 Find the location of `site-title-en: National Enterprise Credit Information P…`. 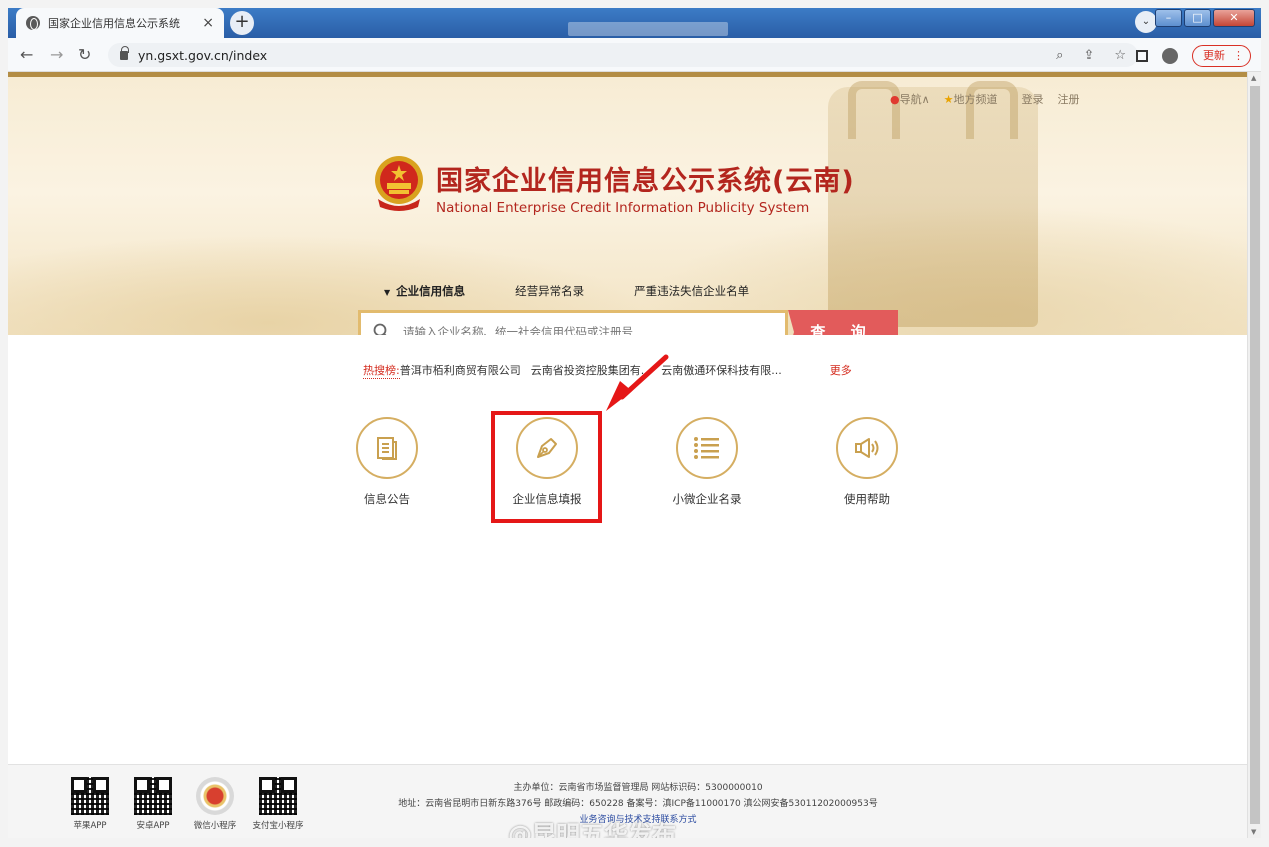

site-title-en: National Enterprise Credit Information P… is located at coordinates (623, 208).